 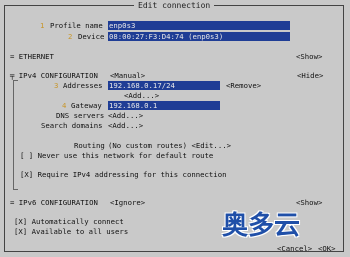 I want to click on search-domains-label: Search domains, so click(x=72, y=125).